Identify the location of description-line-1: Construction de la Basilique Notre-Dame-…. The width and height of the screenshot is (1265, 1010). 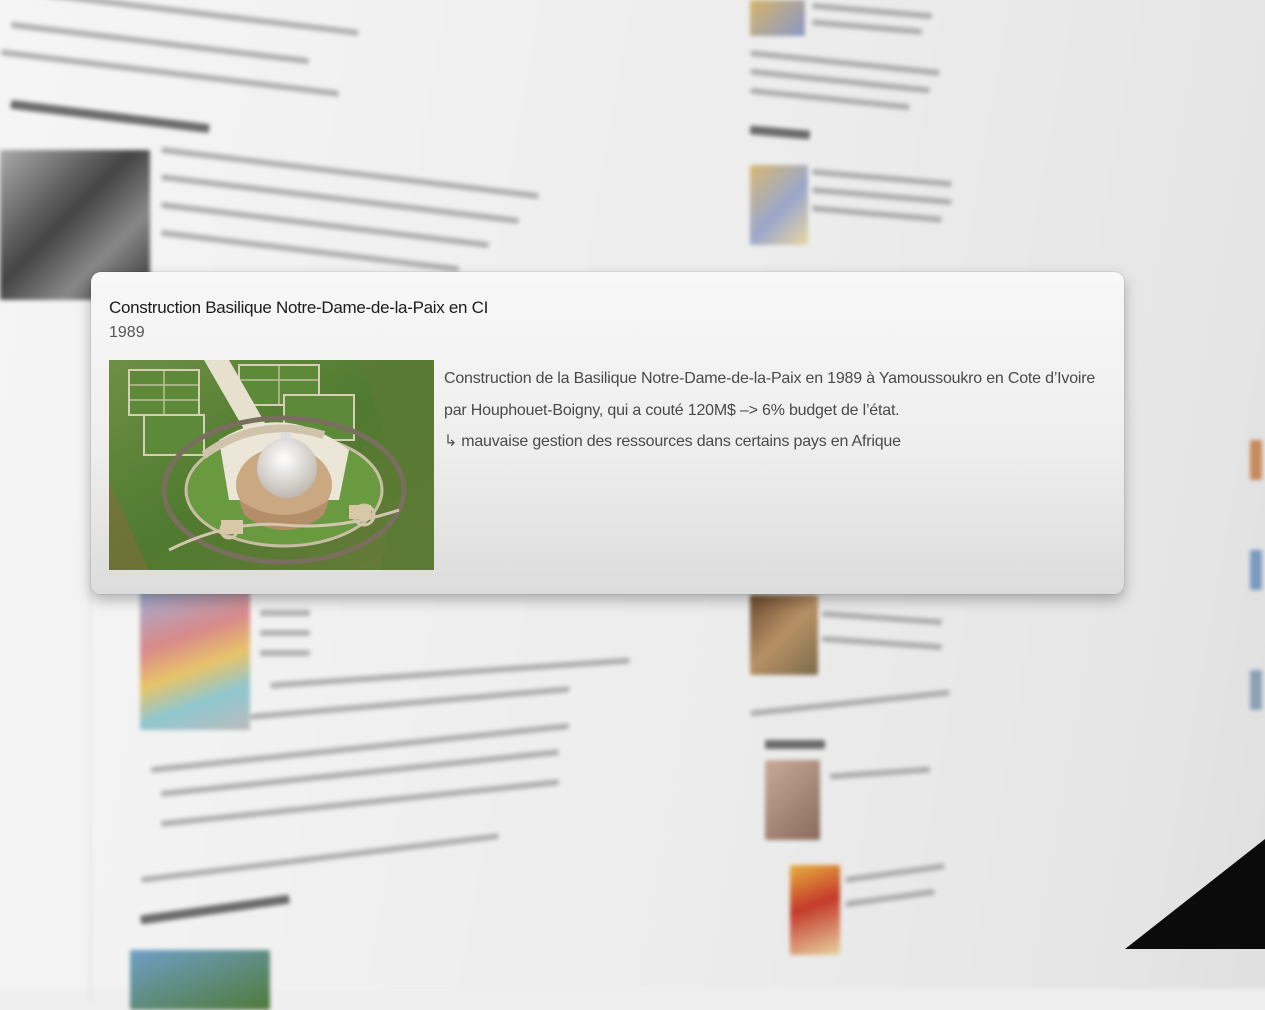
(770, 378).